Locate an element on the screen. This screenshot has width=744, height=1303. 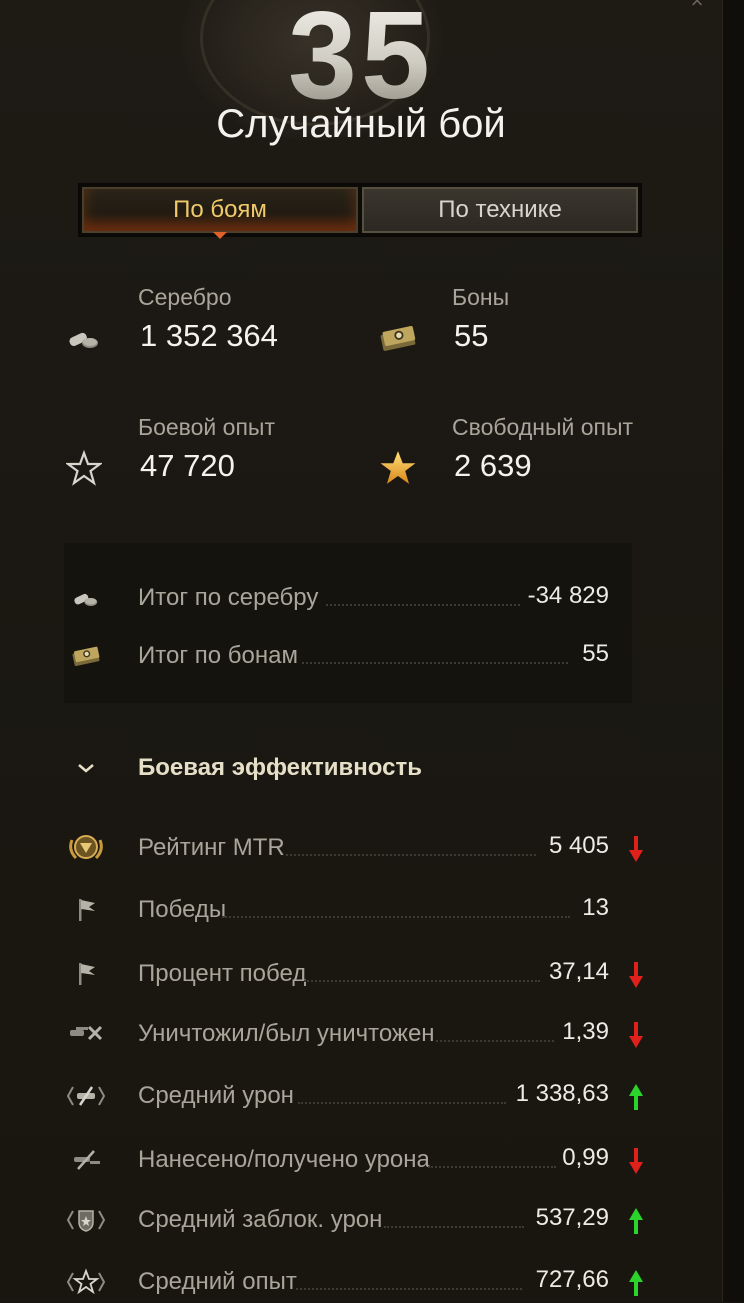
row-label: Средний опыт is located at coordinates (217, 1281).